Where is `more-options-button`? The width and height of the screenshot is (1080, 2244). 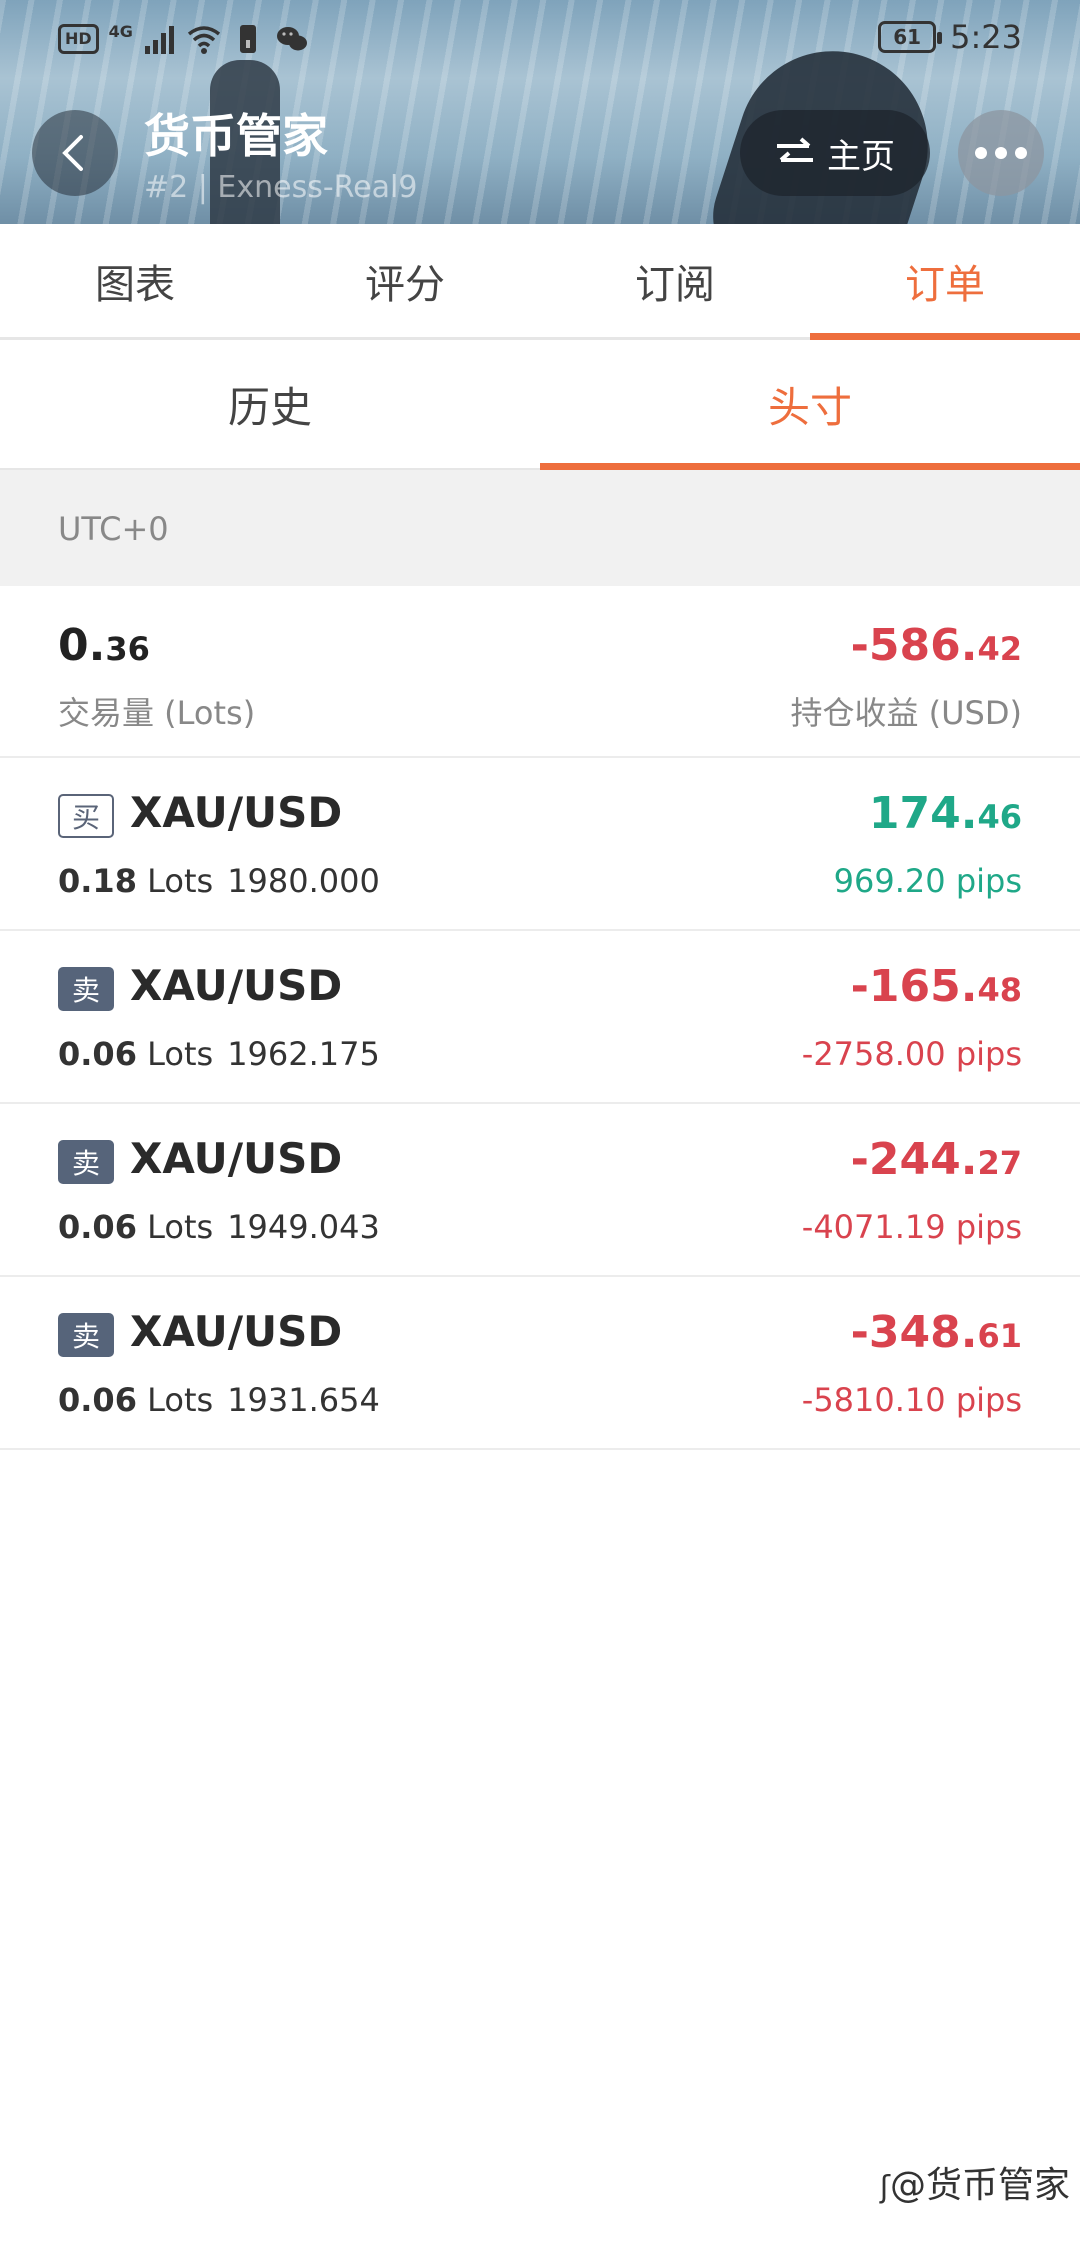 more-options-button is located at coordinates (1001, 153).